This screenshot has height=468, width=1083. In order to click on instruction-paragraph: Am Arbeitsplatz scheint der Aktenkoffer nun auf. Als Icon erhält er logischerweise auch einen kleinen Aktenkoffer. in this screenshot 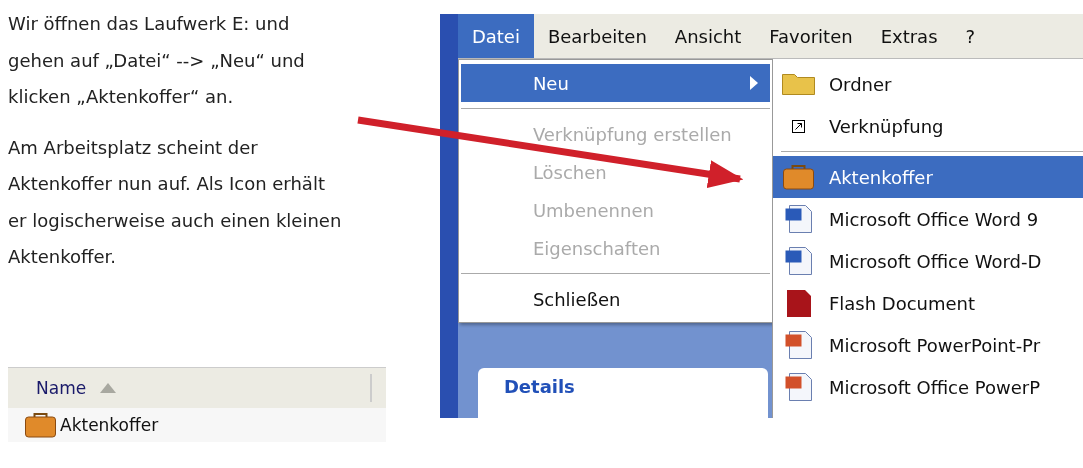, I will do `click(175, 202)`.